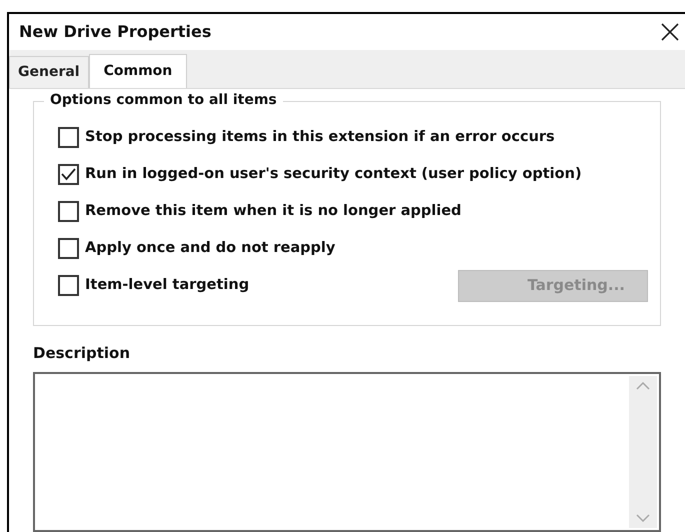 The image size is (685, 532). Describe the element at coordinates (670, 31) in the screenshot. I see `close-icon` at that location.